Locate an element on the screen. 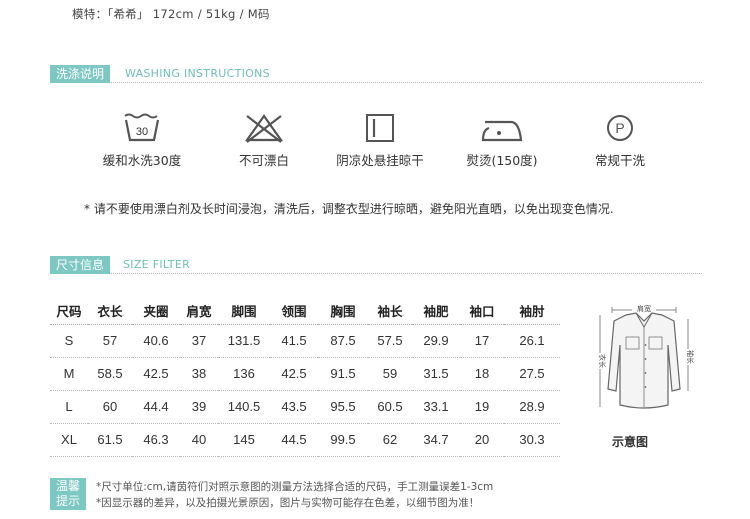  tips-line2: *因显示器的差异，以及拍摄光景原因，图片与实物可能存在色差，以细节图为准！ is located at coordinates (288, 503).